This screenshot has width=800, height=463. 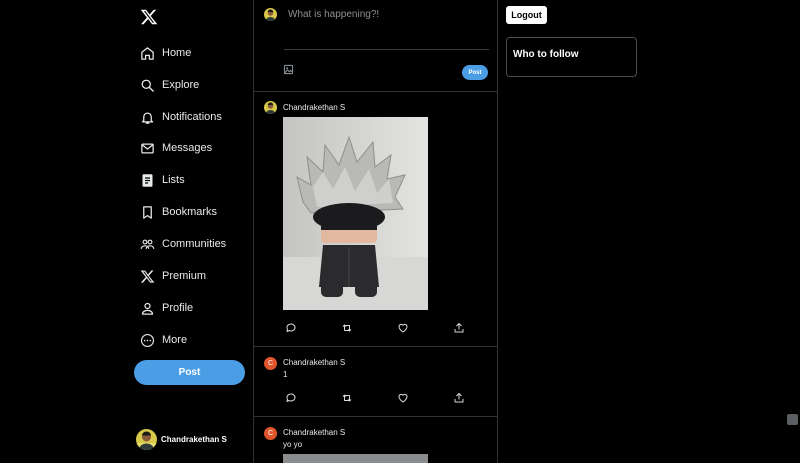 I want to click on sidebar-item-label: Notifications, so click(x=192, y=117).